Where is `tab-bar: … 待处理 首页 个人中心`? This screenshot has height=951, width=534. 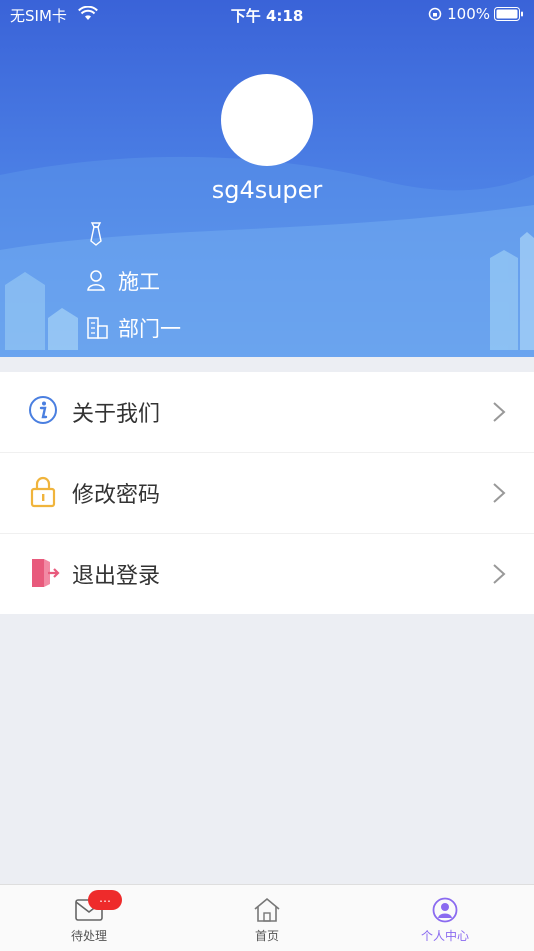 tab-bar: … 待处理 首页 个人中心 is located at coordinates (267, 917).